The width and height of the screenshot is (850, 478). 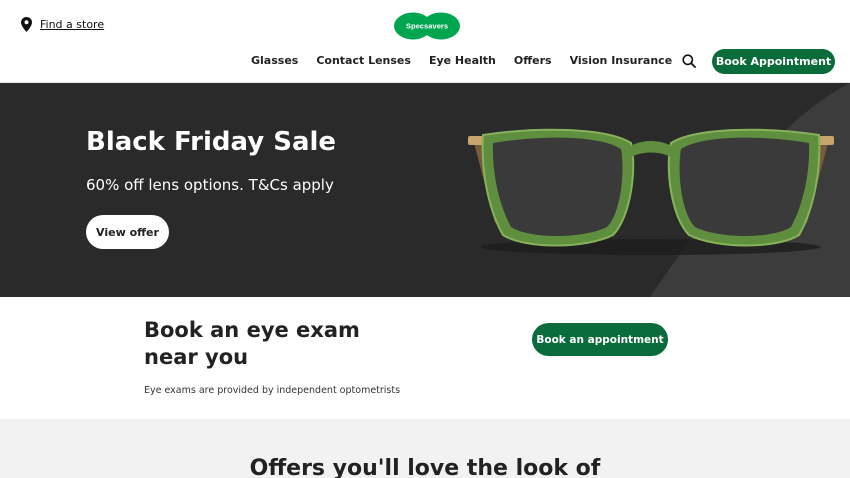 I want to click on nav-offers: Offers, so click(x=533, y=60).